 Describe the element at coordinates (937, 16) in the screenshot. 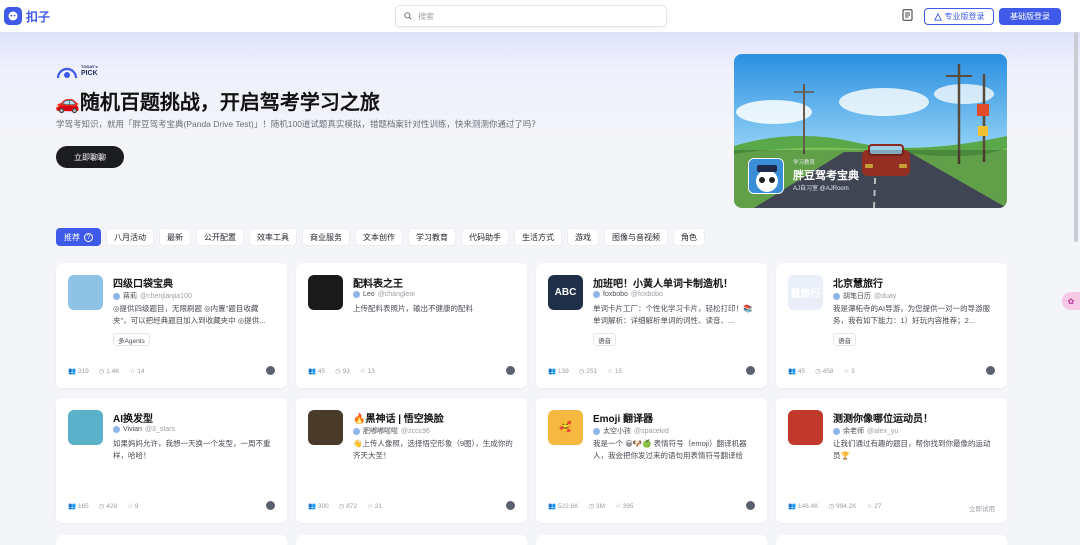

I see `triangle-icon` at that location.